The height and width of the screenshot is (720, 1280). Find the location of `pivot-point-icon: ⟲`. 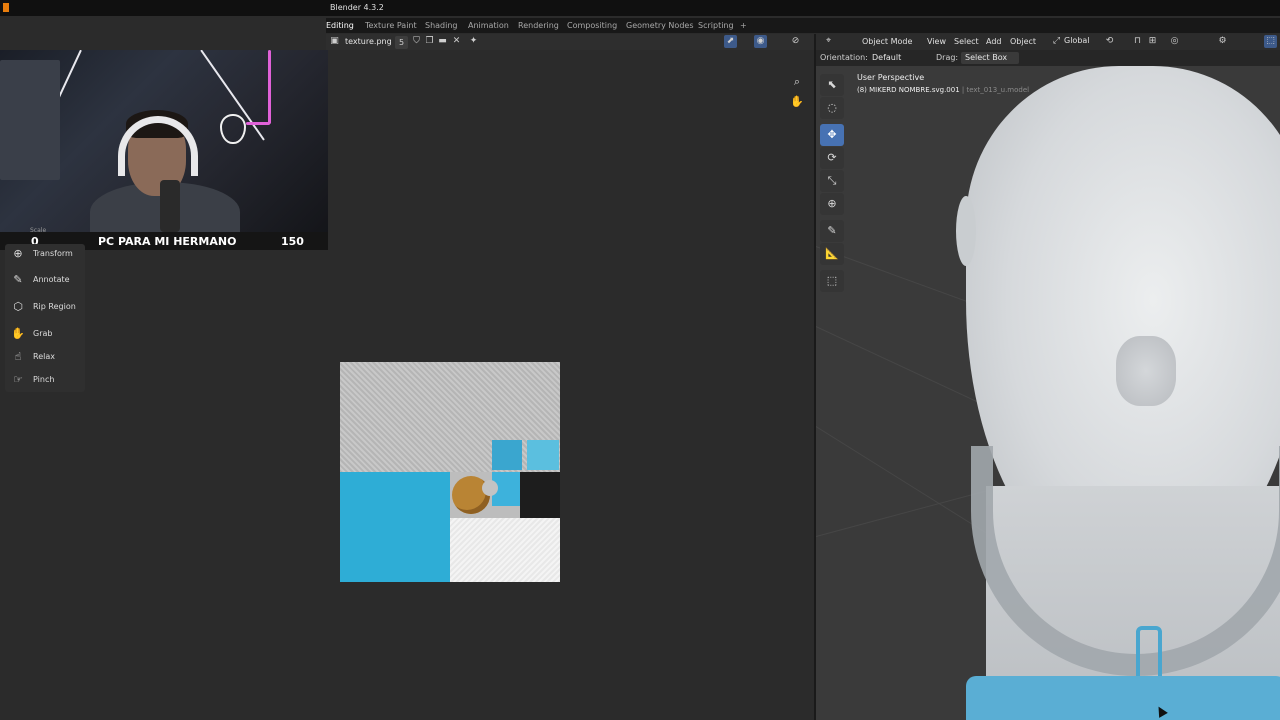

pivot-point-icon: ⟲ is located at coordinates (1109, 41).